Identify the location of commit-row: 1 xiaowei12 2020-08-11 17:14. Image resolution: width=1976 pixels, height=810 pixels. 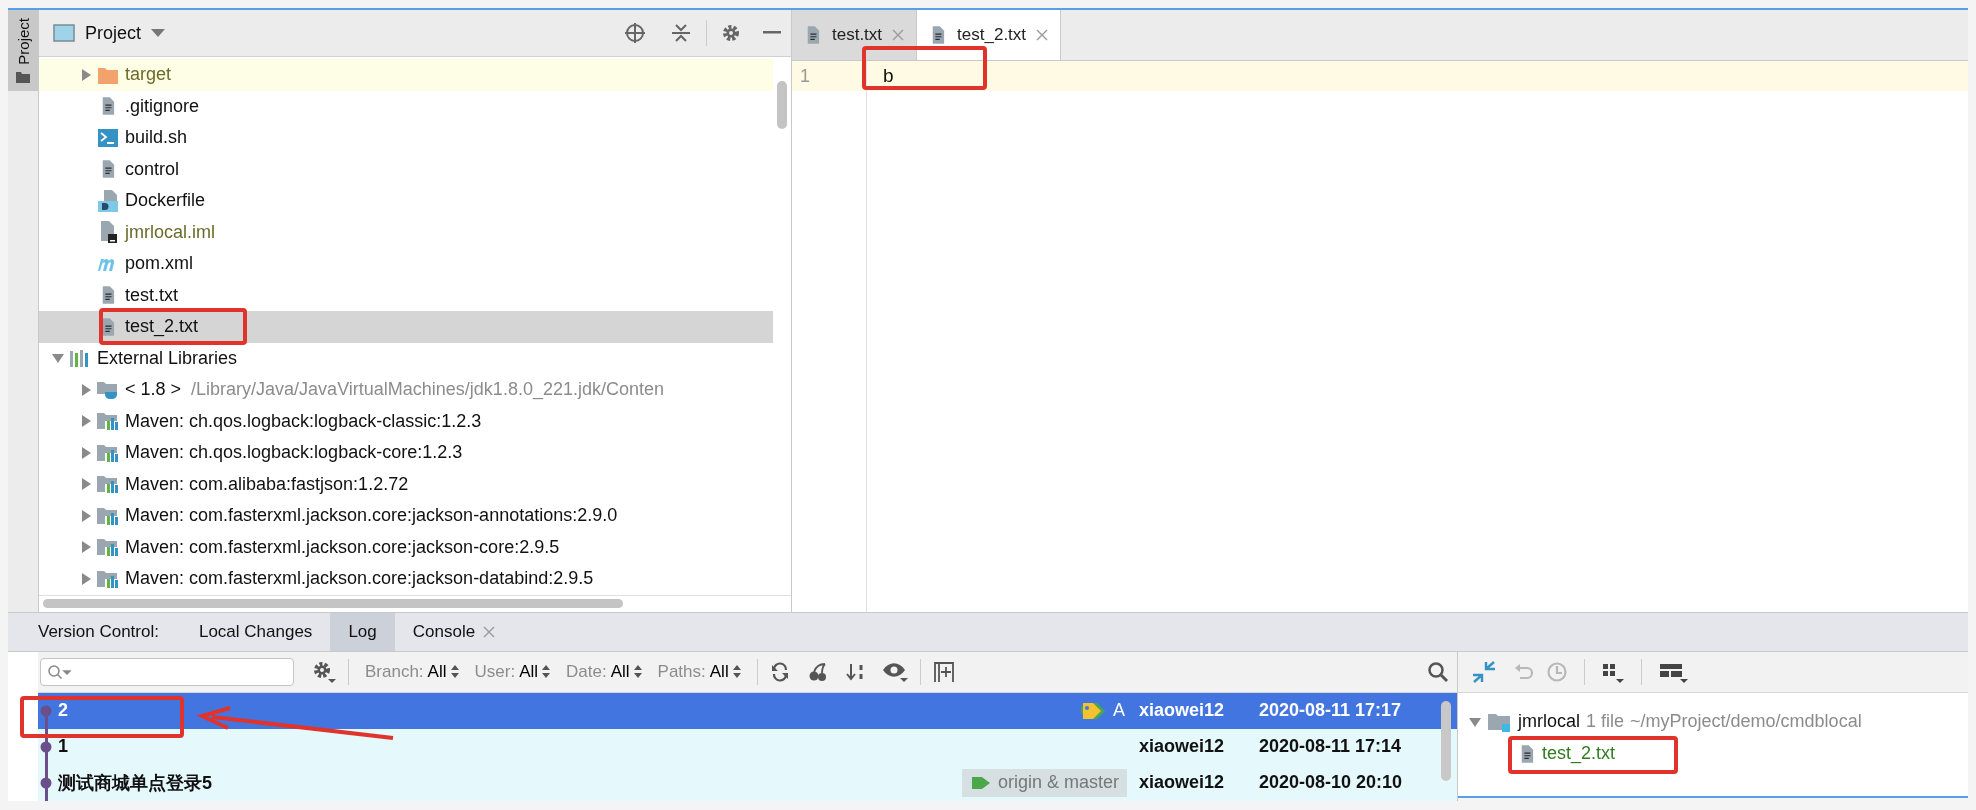
(747, 746).